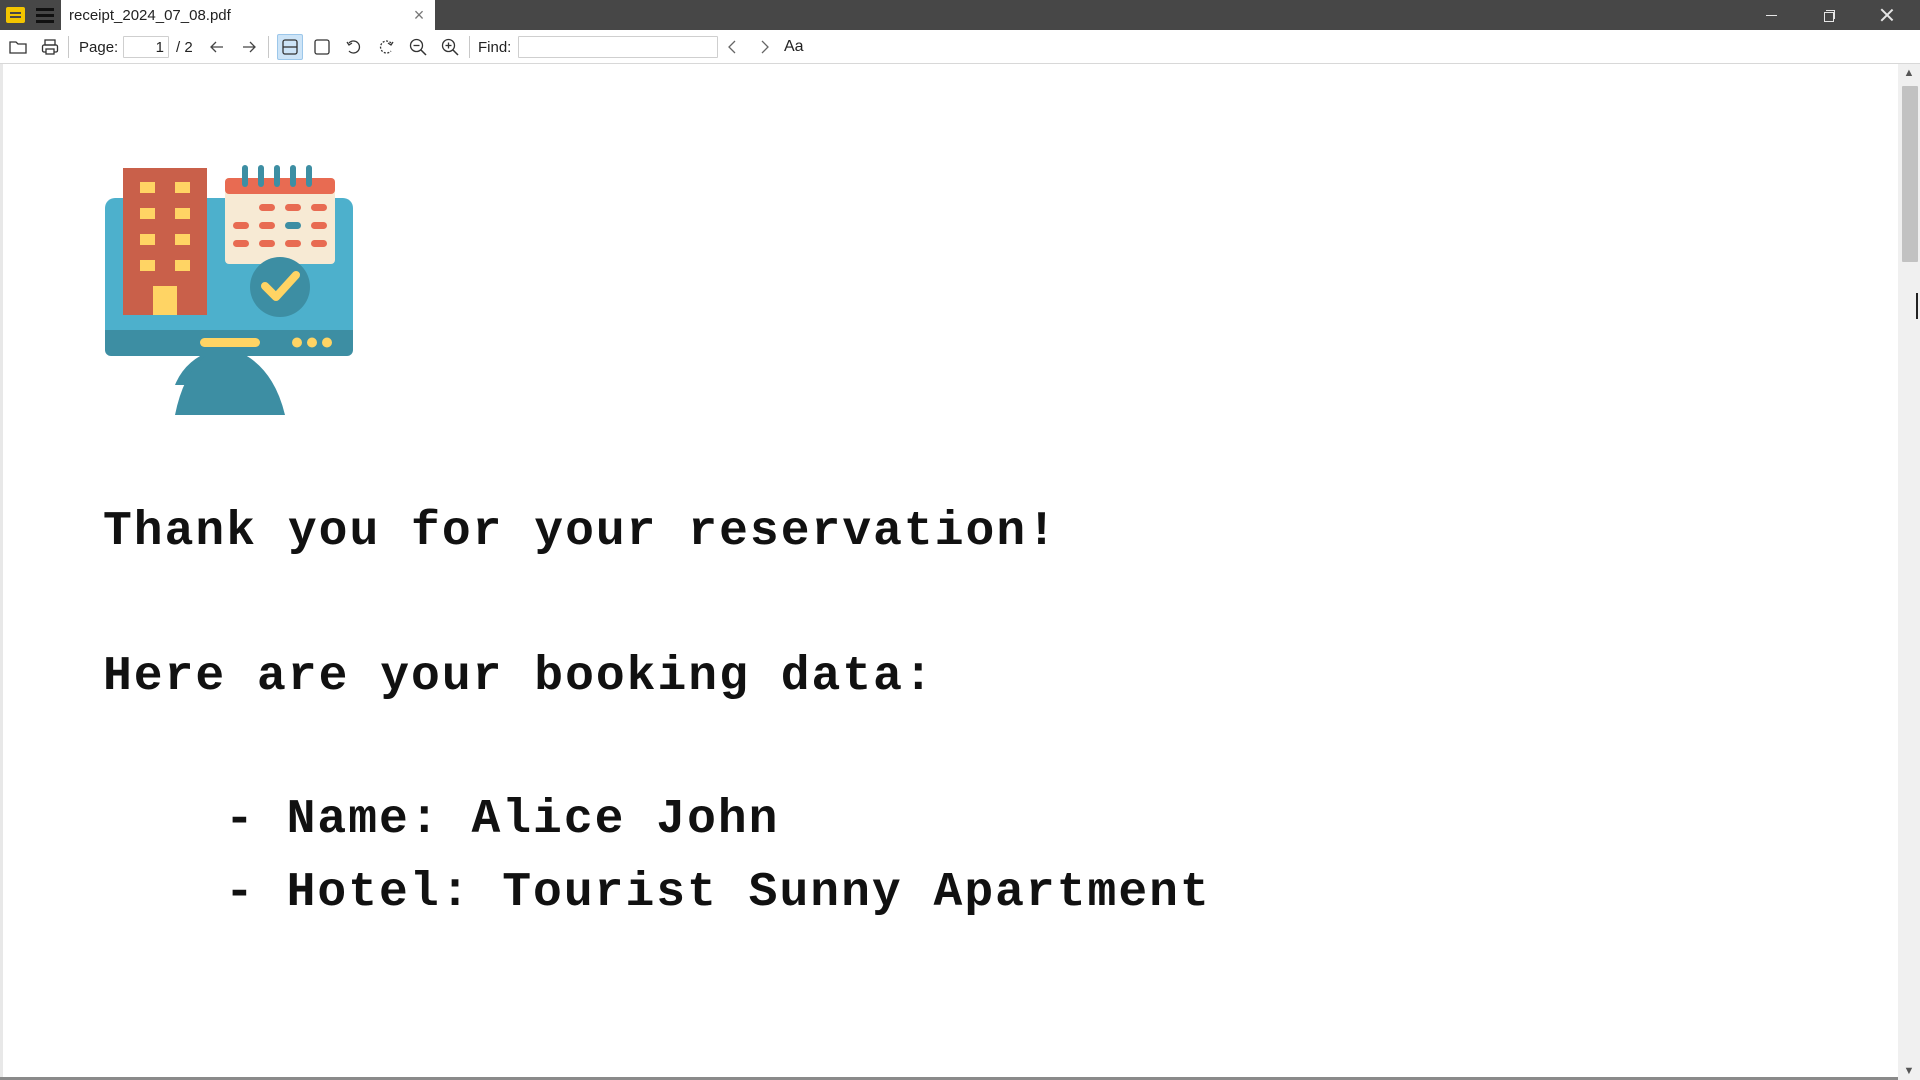  I want to click on text-cursor-icon, so click(1917, 306).